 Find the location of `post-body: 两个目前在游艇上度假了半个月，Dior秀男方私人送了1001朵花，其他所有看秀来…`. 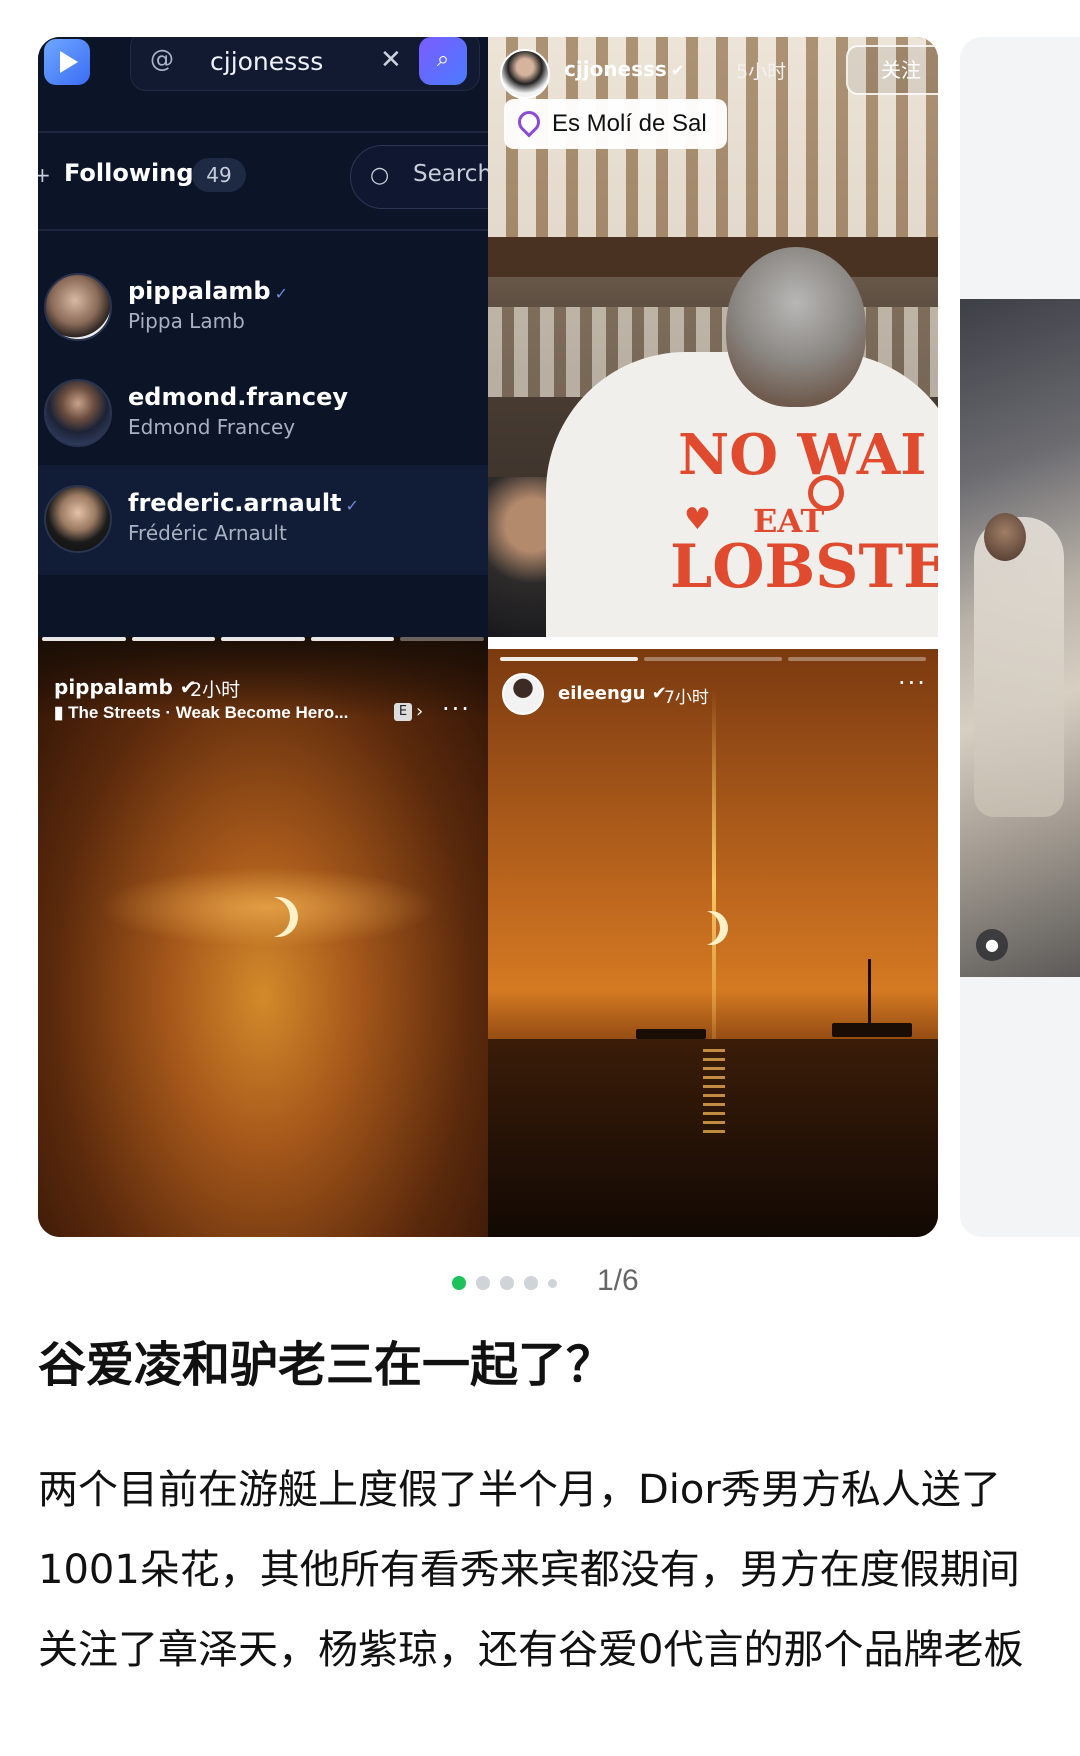

post-body: 两个目前在游艇上度假了半个月，Dior秀男方私人送了1001朵花，其他所有看秀来… is located at coordinates (531, 1570).